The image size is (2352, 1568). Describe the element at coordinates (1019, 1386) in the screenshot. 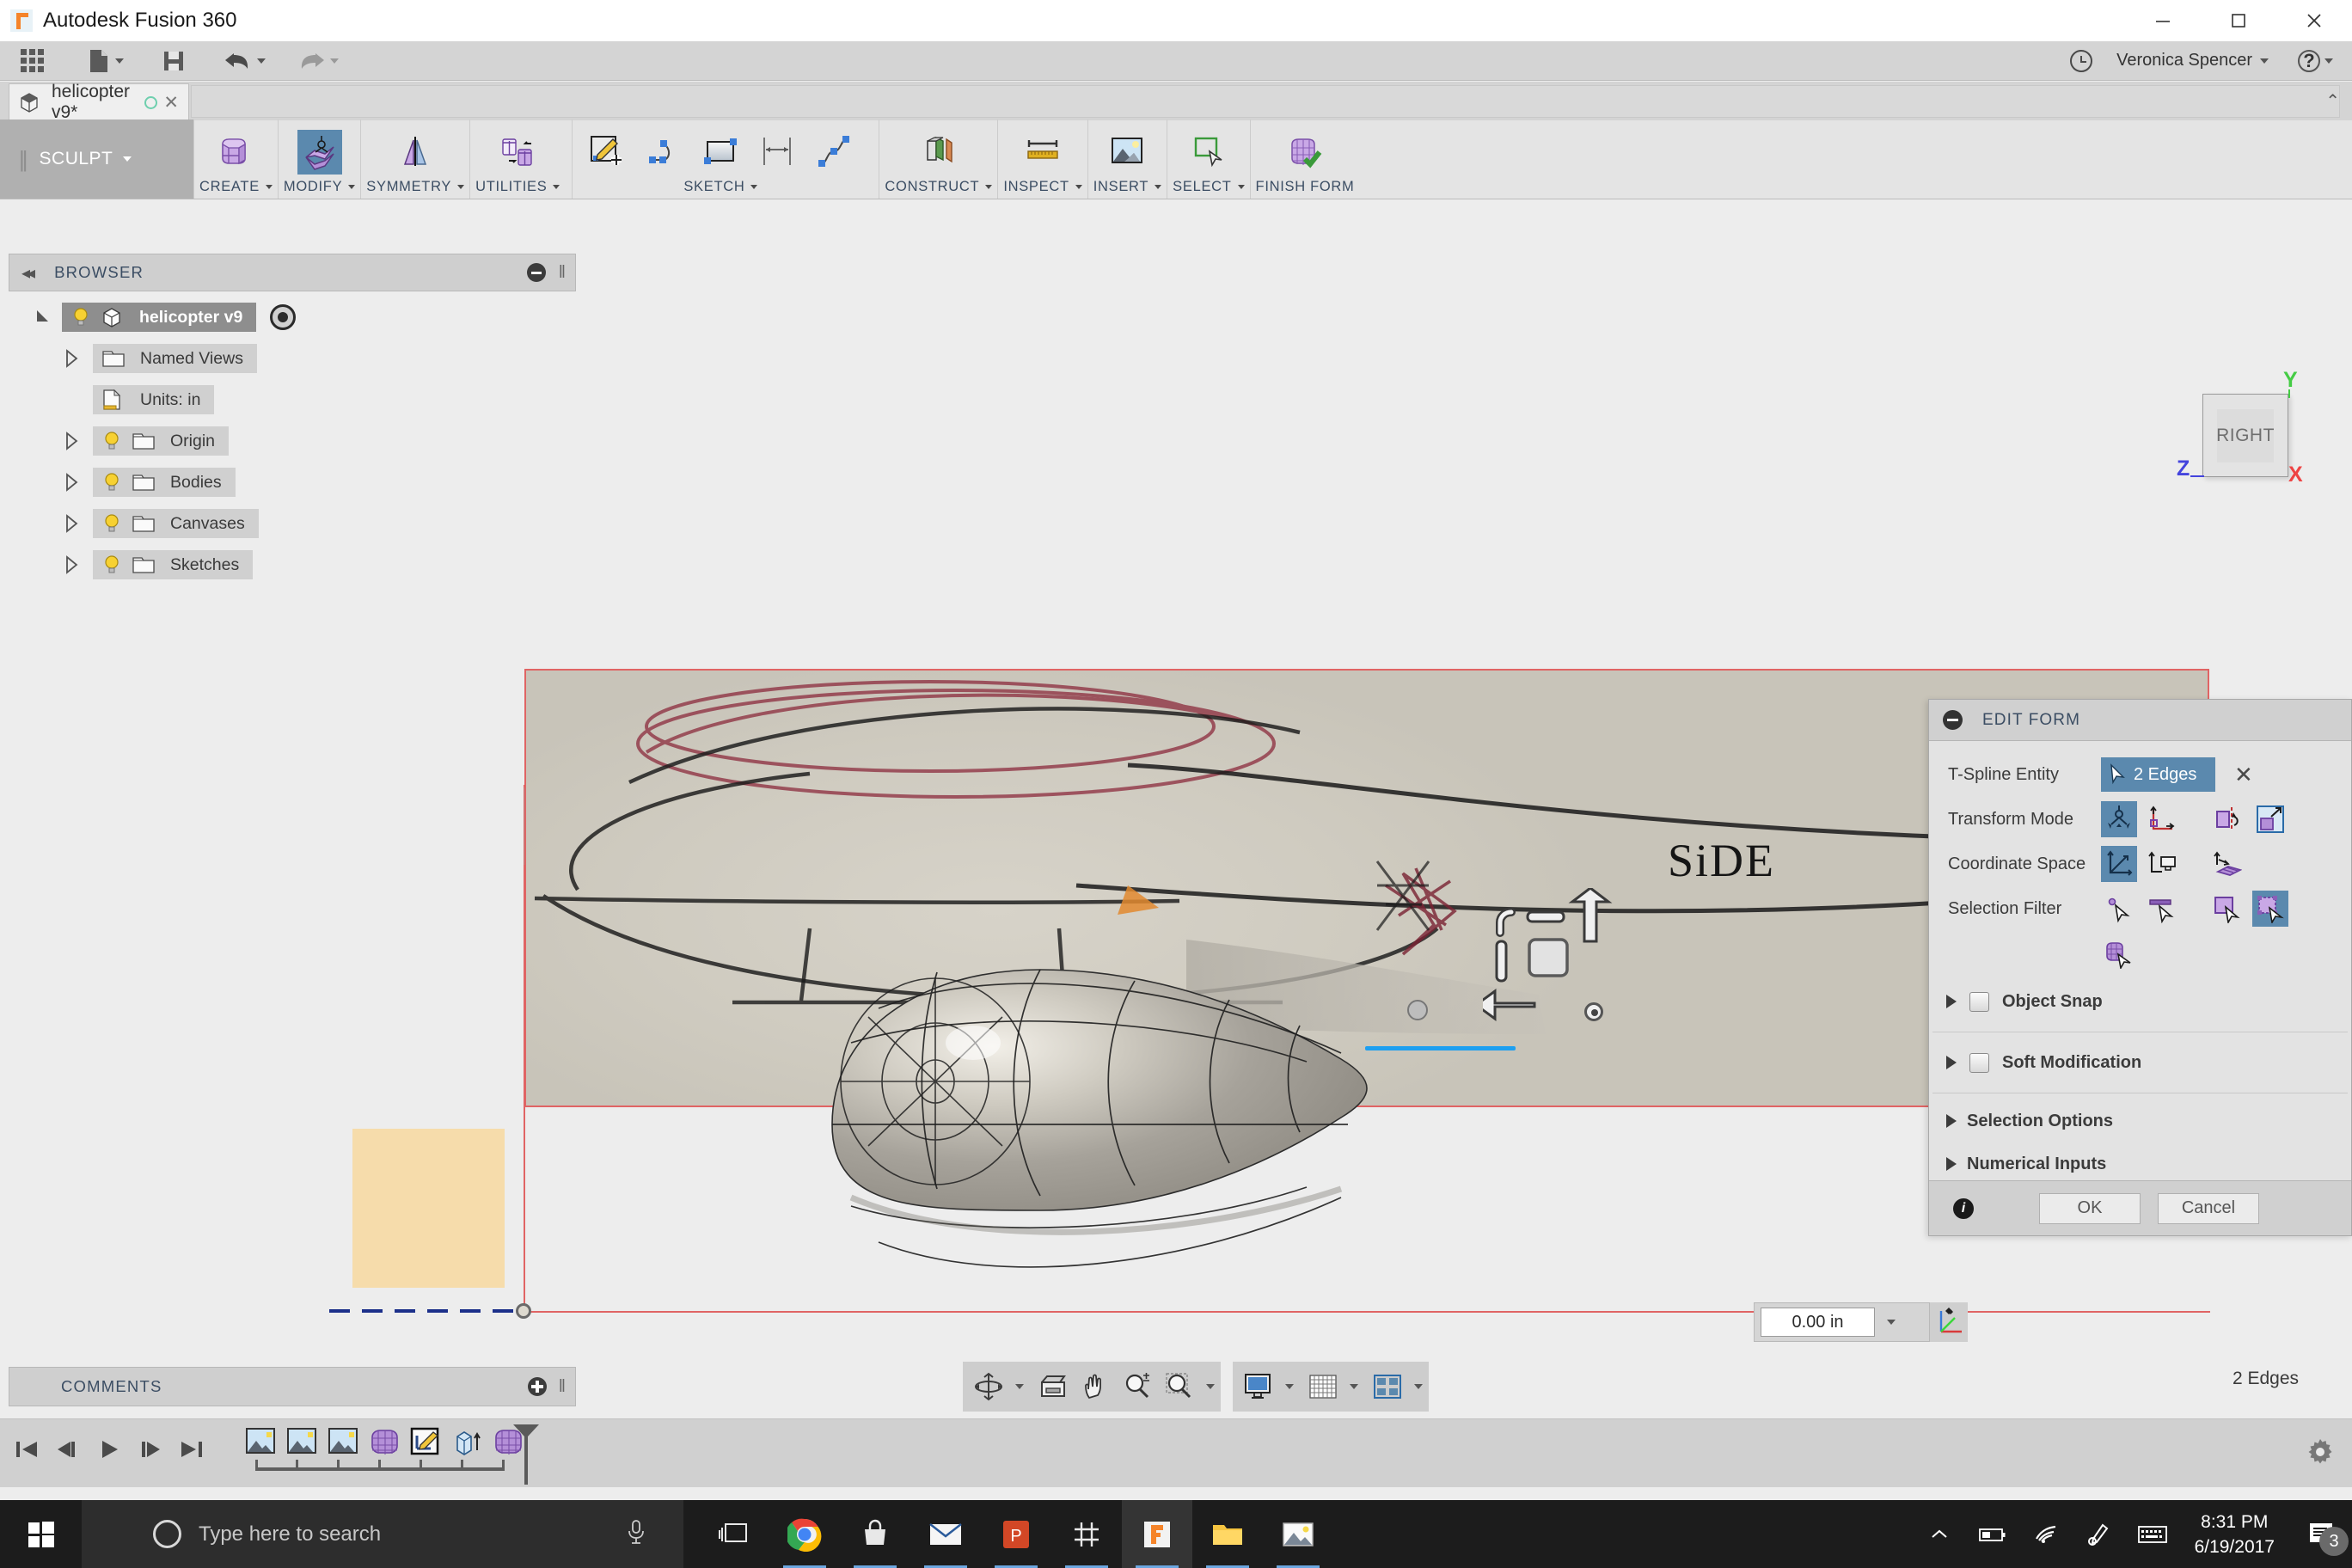

I see `orbit-caret-icon` at that location.